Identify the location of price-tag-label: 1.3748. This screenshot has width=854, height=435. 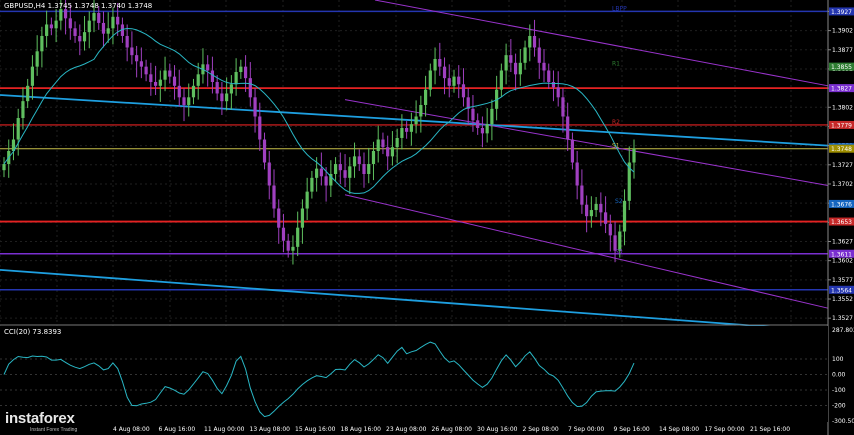
(841, 149).